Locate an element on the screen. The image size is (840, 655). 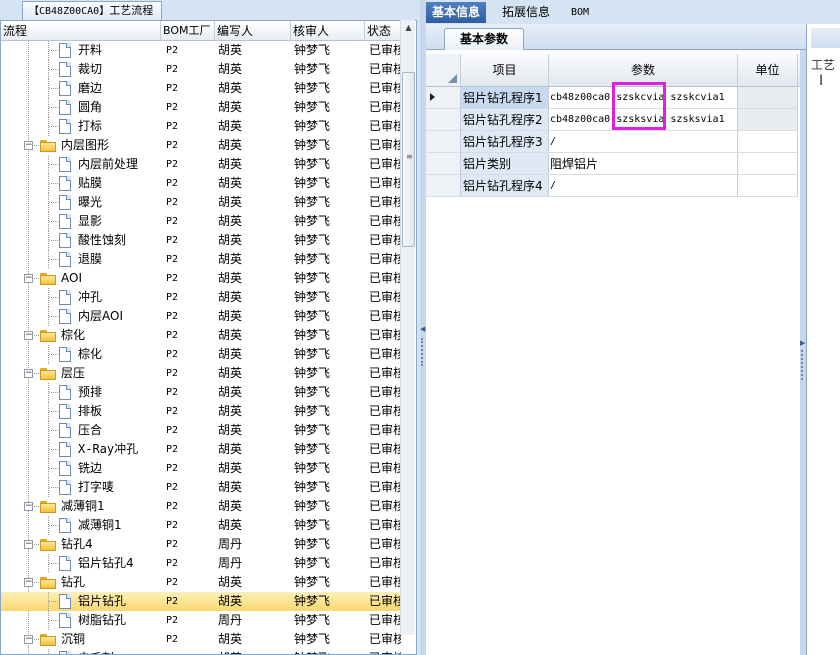
tree-row: 曝光 P2 胡英 钟梦飞 已审核 is located at coordinates (201, 202).